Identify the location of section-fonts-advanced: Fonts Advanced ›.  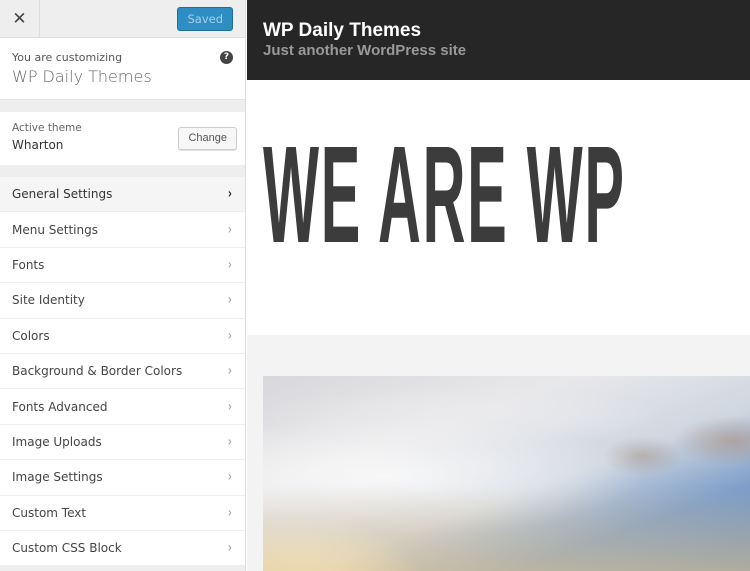
(122, 407).